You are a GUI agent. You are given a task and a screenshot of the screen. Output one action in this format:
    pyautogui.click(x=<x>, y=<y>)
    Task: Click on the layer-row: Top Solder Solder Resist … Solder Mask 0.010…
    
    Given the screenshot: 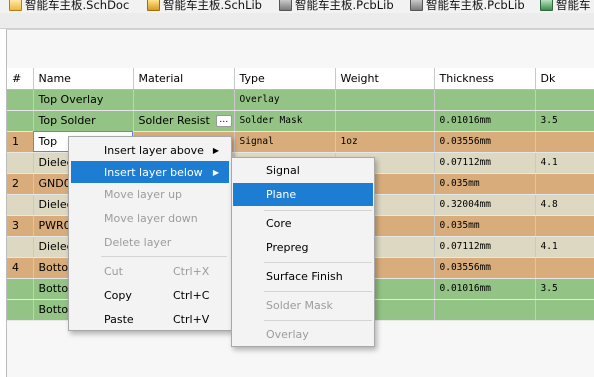 What is the action you would take?
    pyautogui.click(x=300, y=121)
    